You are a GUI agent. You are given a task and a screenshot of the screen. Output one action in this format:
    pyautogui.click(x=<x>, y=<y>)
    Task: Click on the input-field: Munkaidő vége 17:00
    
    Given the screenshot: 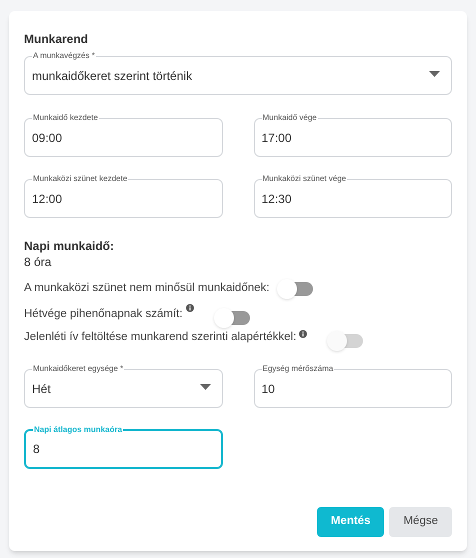 What is the action you would take?
    pyautogui.click(x=353, y=135)
    